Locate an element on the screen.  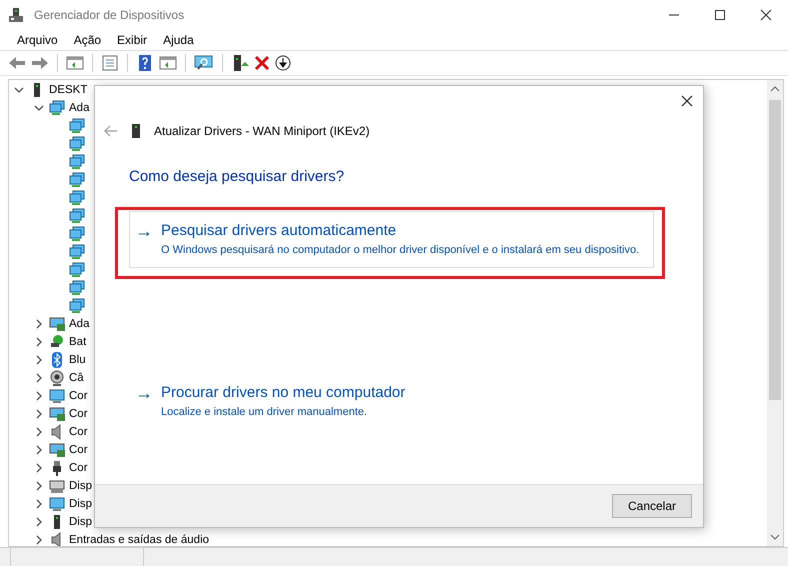
monitor-search-icon is located at coordinates (204, 63).